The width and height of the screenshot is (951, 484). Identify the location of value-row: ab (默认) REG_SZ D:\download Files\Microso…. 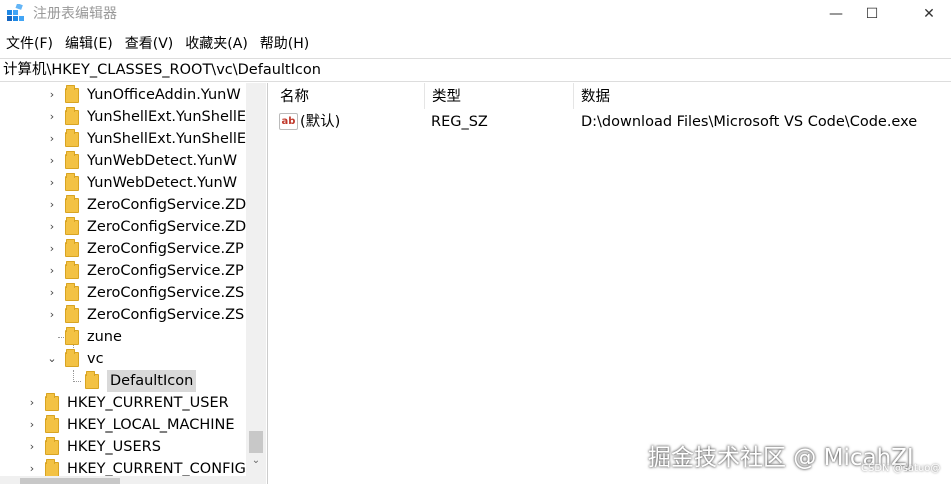
(611, 122).